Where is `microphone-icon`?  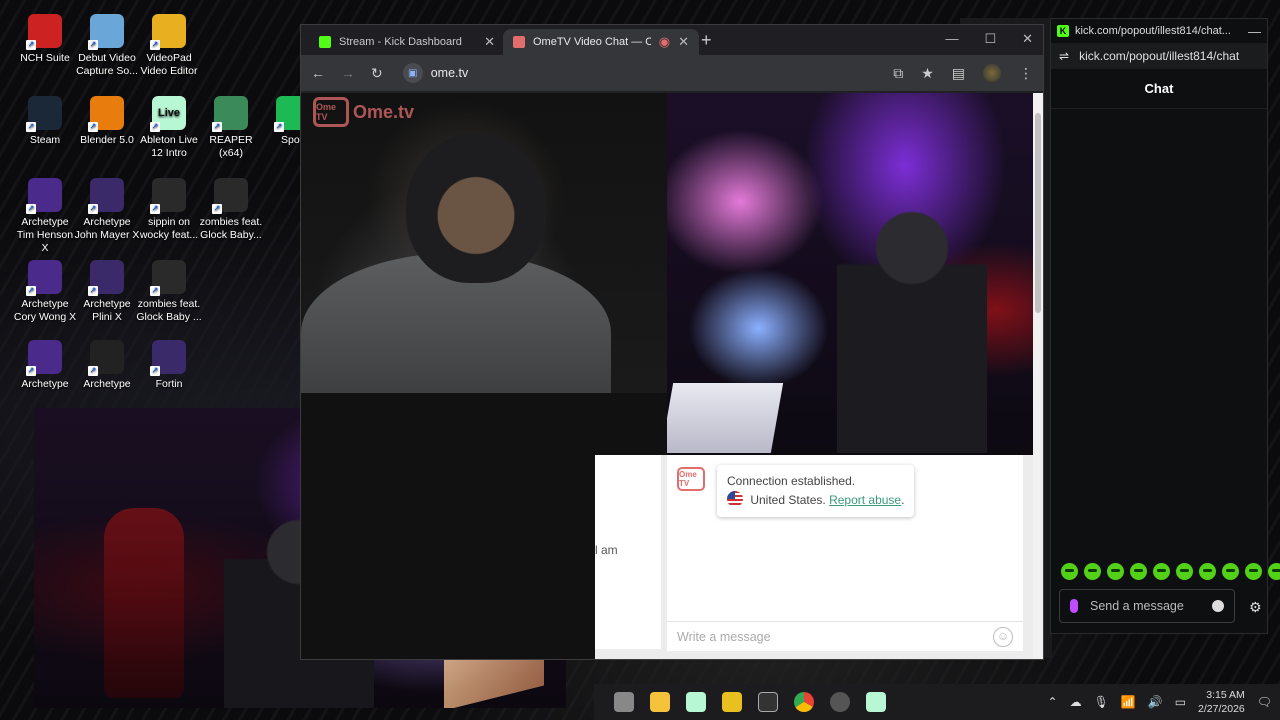
microphone-icon is located at coordinates (1074, 606).